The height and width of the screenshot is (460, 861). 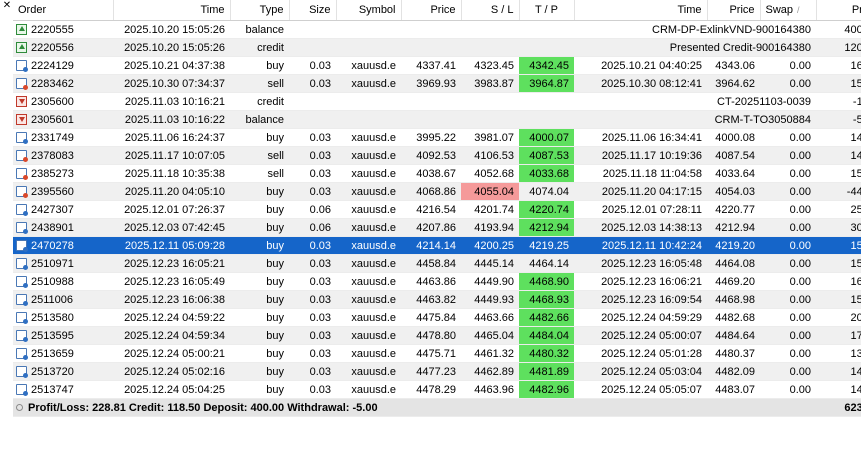 I want to click on col-time: Time, so click(x=172, y=10).